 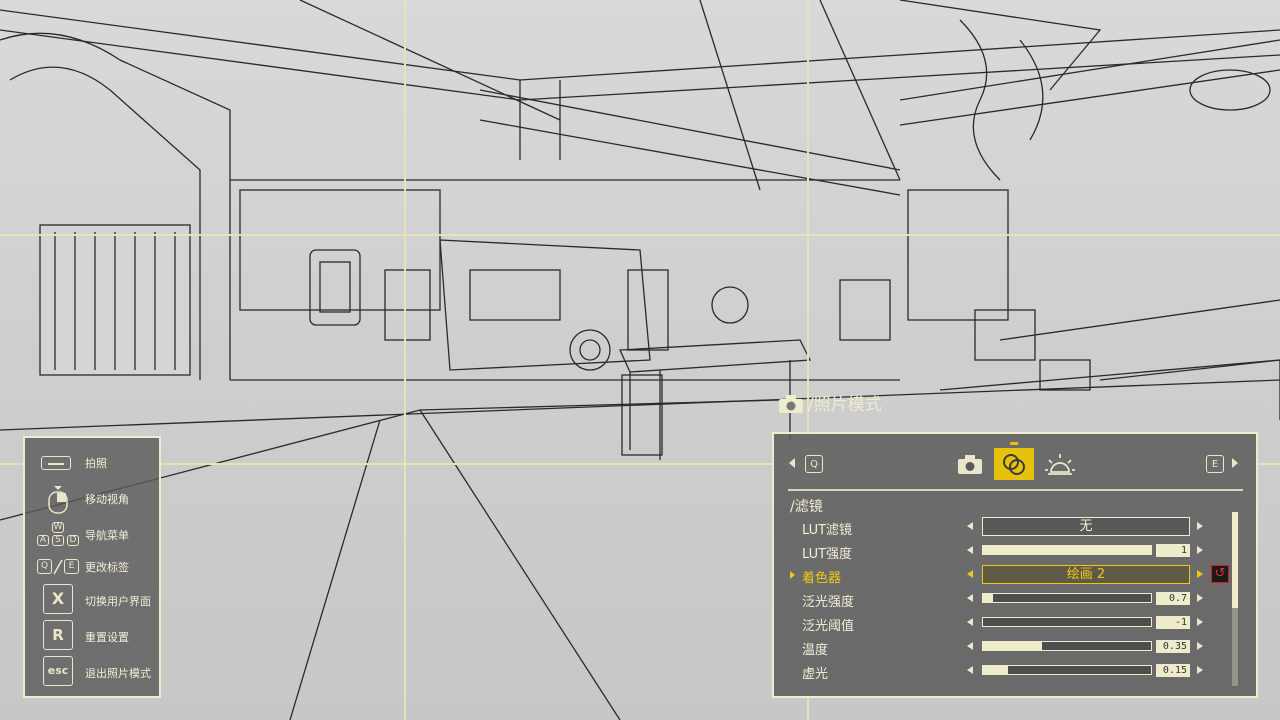 What do you see at coordinates (806, 507) in the screenshot?
I see `section-title: /滤镜` at bounding box center [806, 507].